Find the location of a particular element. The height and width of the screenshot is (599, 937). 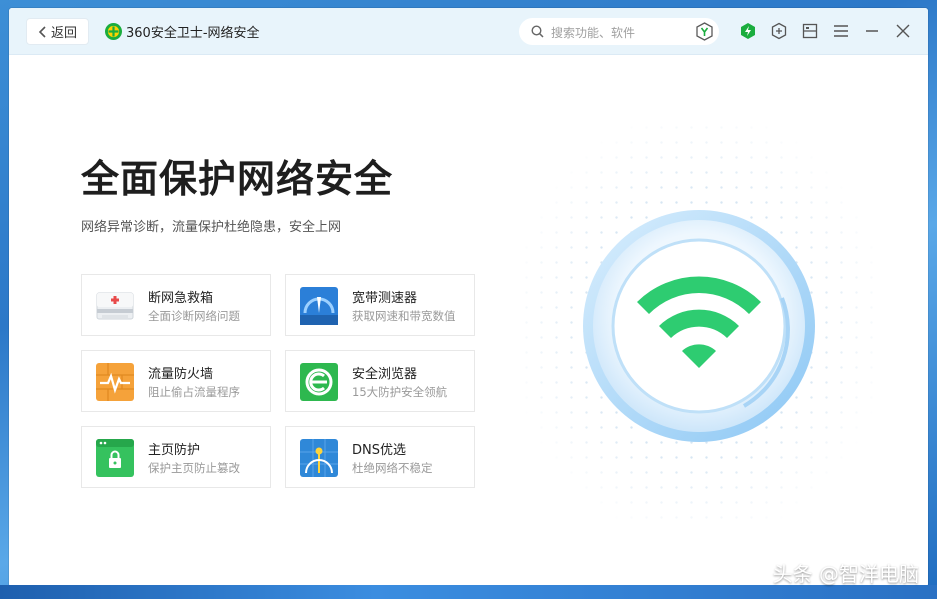

tool-card-secure-browser: 安全浏览器 15大防护安全领航 is located at coordinates (380, 381).